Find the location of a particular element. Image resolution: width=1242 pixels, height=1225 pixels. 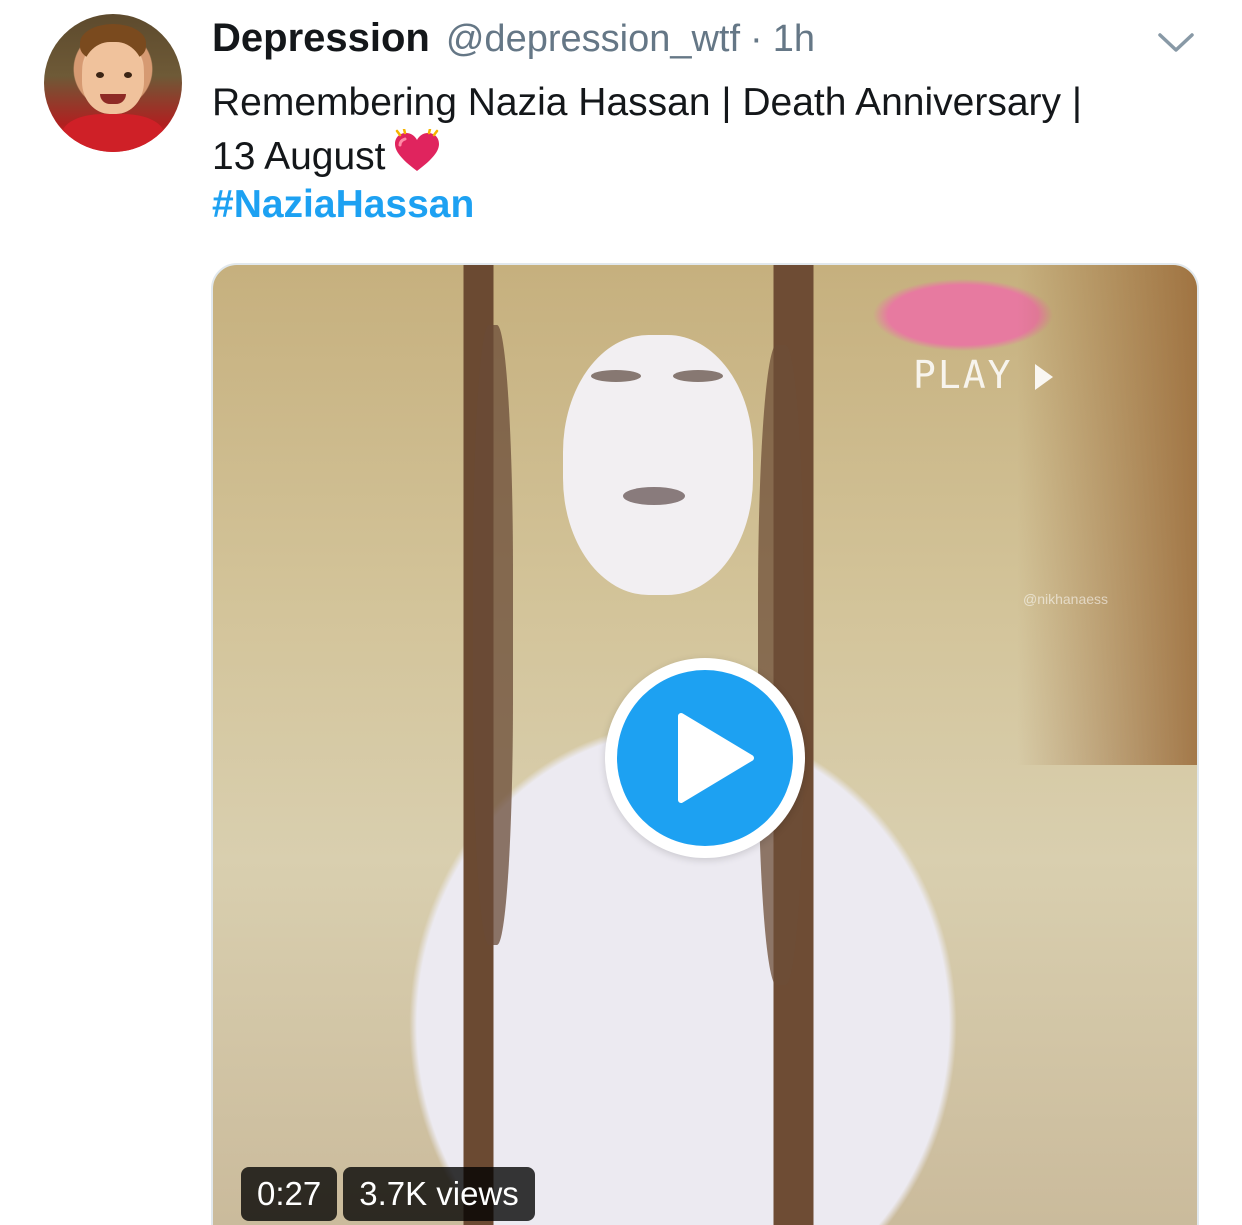

play-button is located at coordinates (705, 758).